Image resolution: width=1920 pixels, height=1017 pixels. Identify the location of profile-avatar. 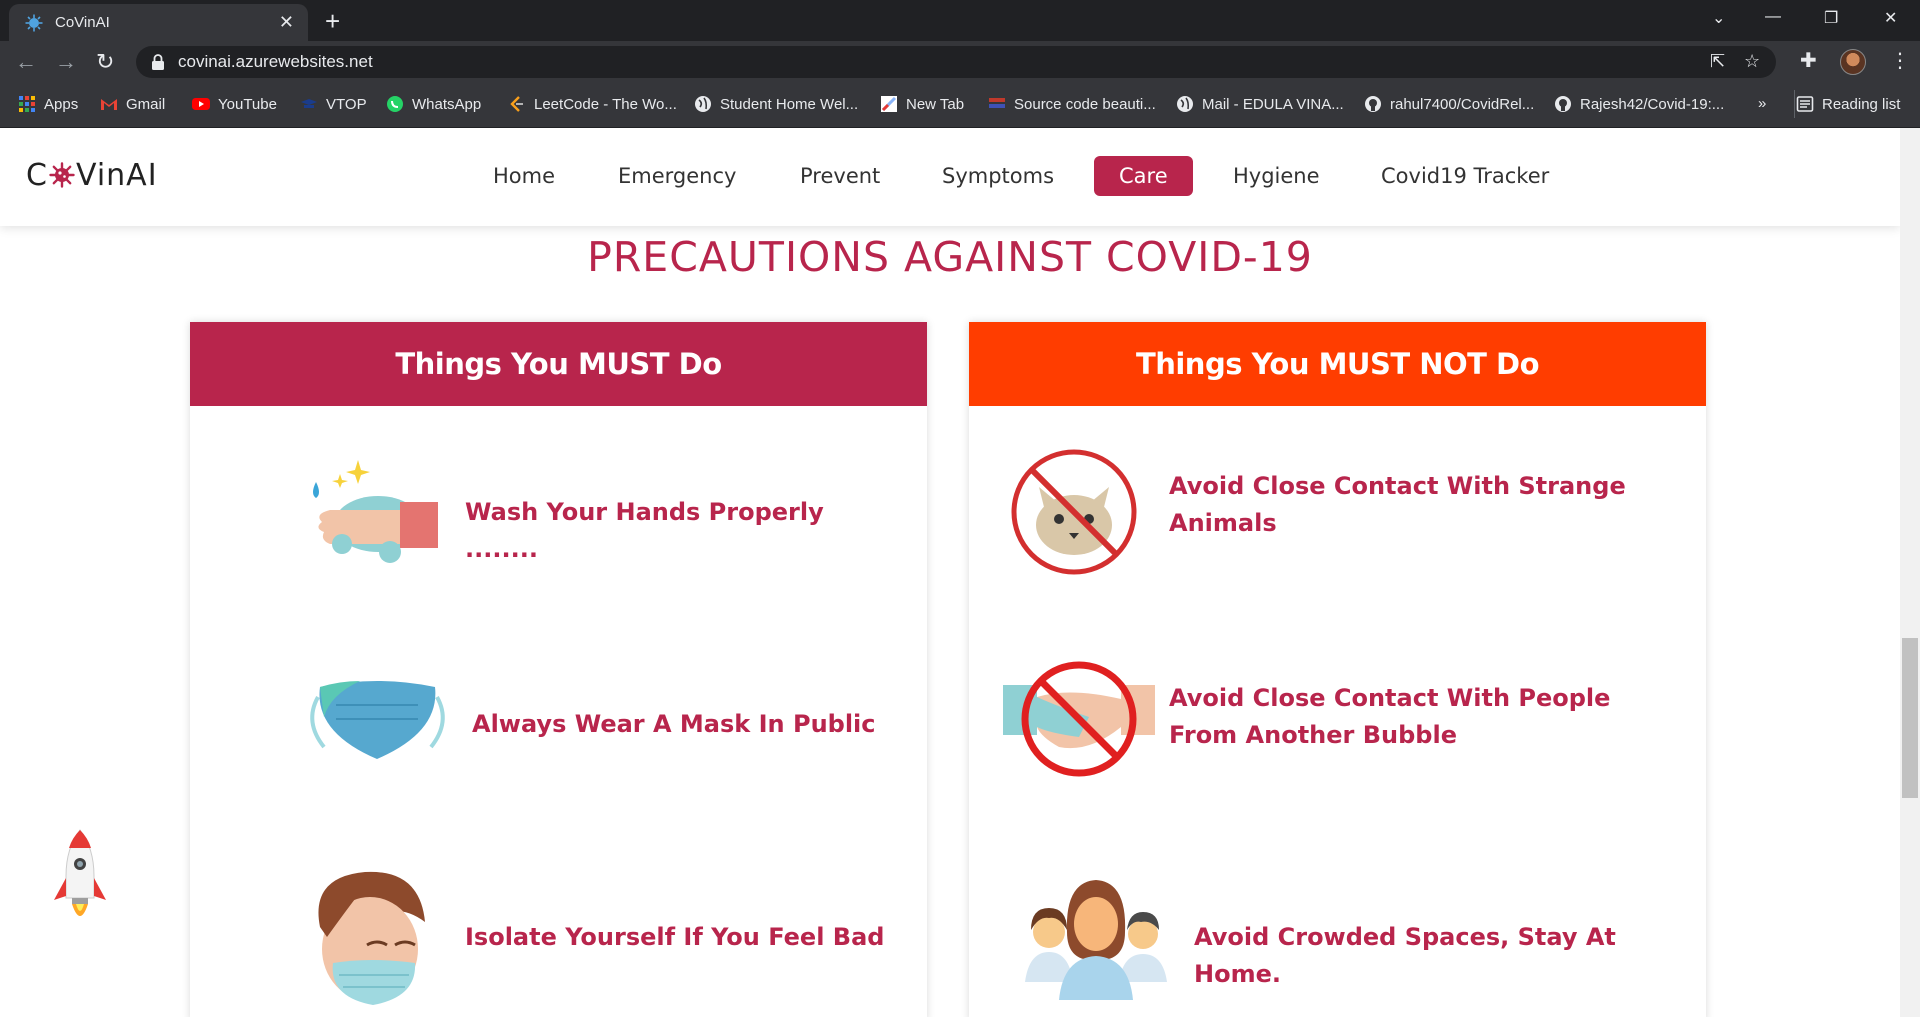
(1853, 62).